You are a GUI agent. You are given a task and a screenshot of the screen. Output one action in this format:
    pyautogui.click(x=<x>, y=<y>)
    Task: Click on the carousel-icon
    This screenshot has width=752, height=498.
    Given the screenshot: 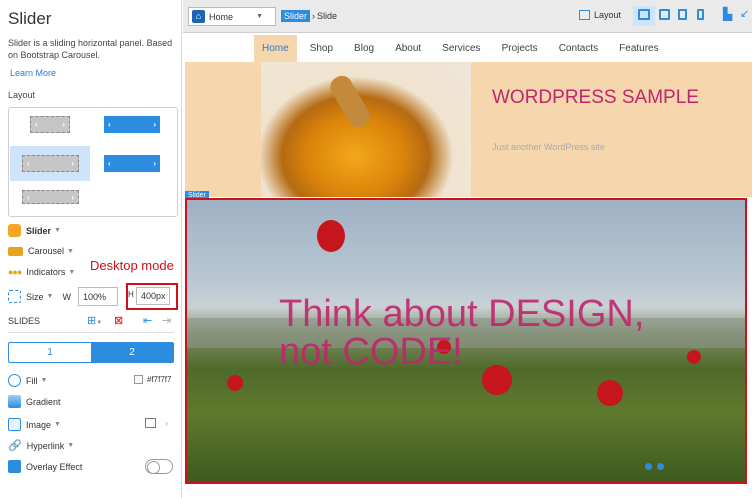 What is the action you would take?
    pyautogui.click(x=15, y=251)
    